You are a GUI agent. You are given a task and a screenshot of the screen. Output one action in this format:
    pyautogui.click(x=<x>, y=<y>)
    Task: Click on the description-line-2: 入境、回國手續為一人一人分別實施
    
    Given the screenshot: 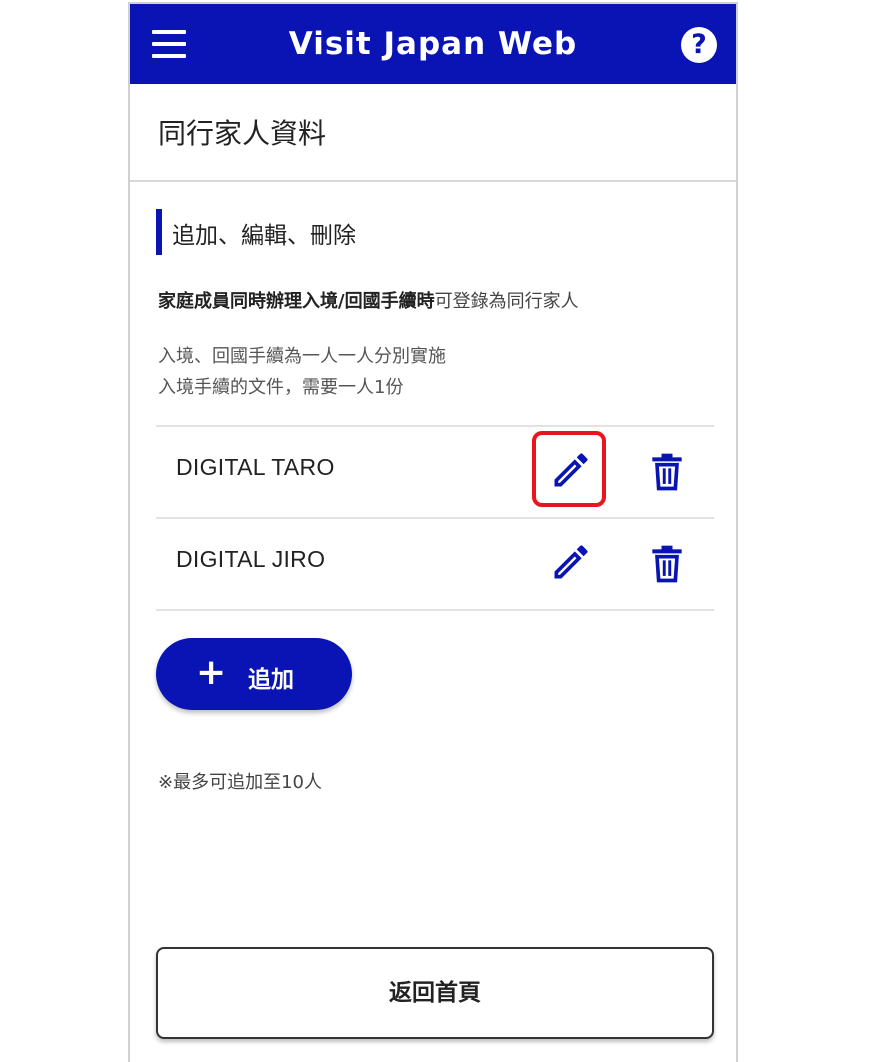 What is the action you would take?
    pyautogui.click(x=302, y=356)
    